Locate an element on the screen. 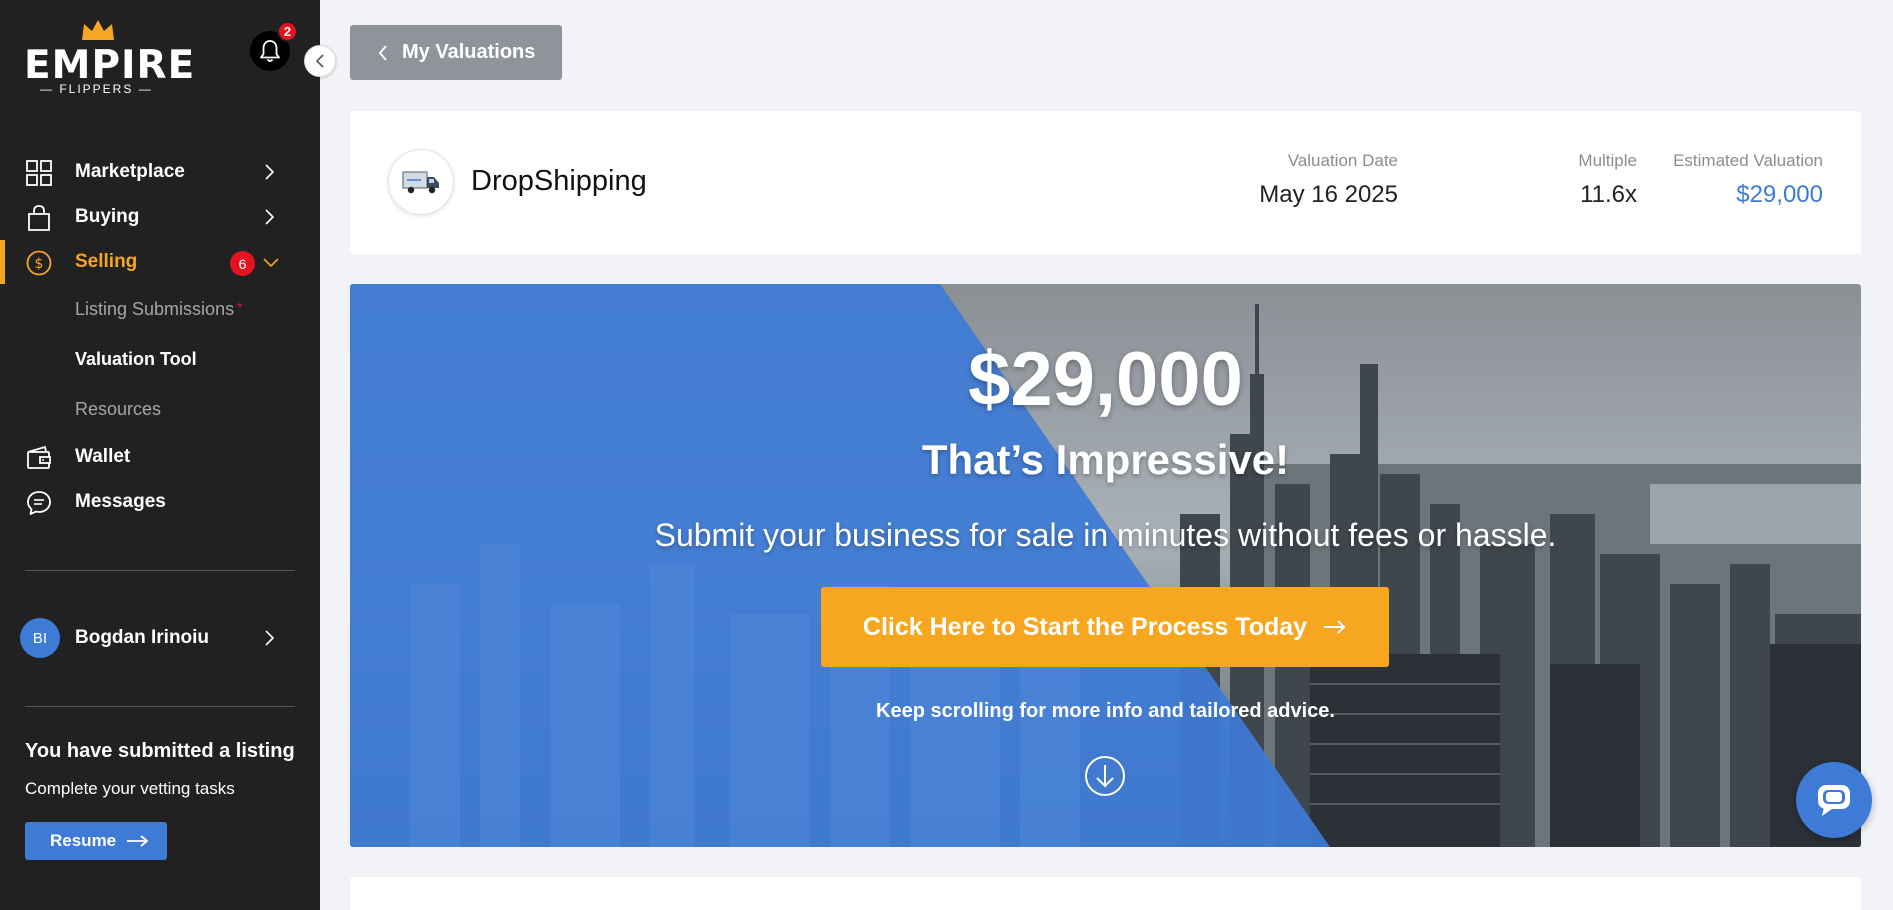 This screenshot has height=910, width=1893. resume-button-label: Resume is located at coordinates (83, 840).